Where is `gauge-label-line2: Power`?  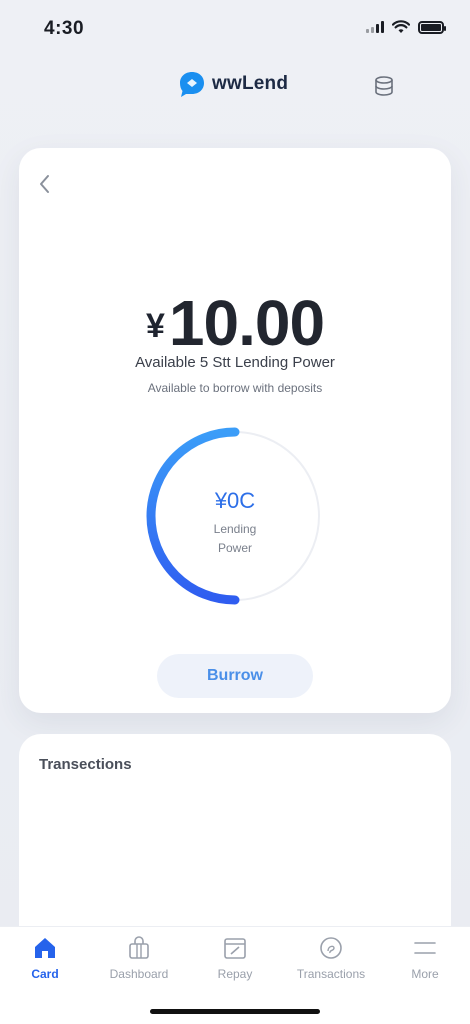 gauge-label-line2: Power is located at coordinates (234, 548).